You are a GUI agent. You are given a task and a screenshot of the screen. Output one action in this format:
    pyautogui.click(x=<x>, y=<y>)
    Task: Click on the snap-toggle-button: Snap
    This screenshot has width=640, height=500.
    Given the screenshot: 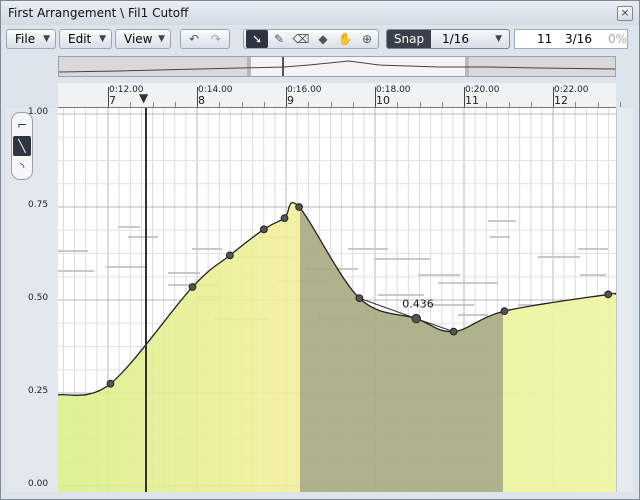 What is the action you would take?
    pyautogui.click(x=409, y=39)
    